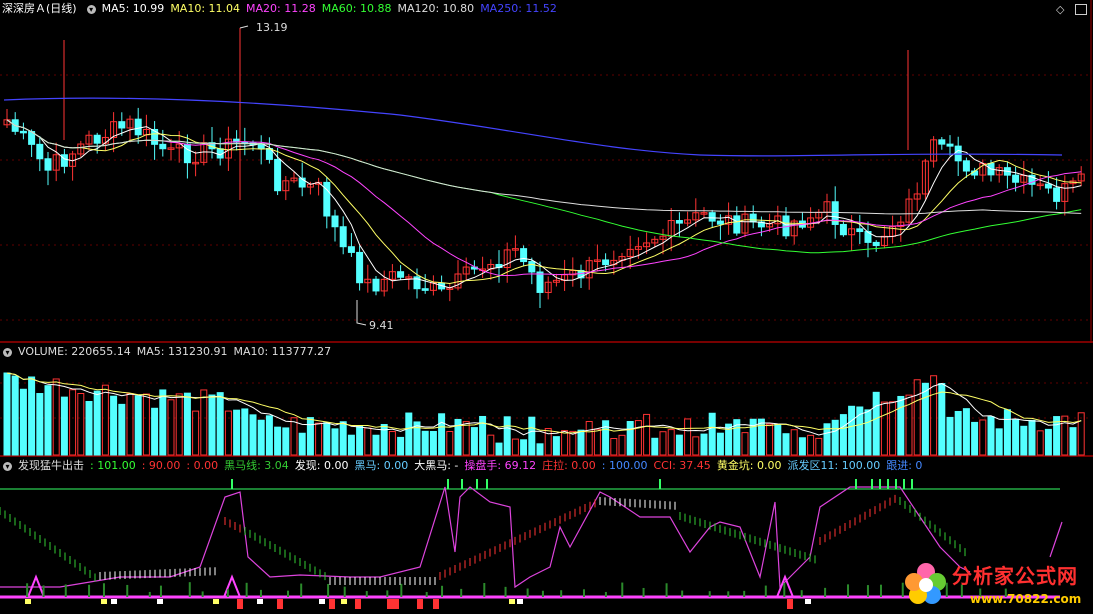 The height and width of the screenshot is (614, 1093). What do you see at coordinates (1015, 576) in the screenshot?
I see `watermark-text: 分析家公式网` at bounding box center [1015, 576].